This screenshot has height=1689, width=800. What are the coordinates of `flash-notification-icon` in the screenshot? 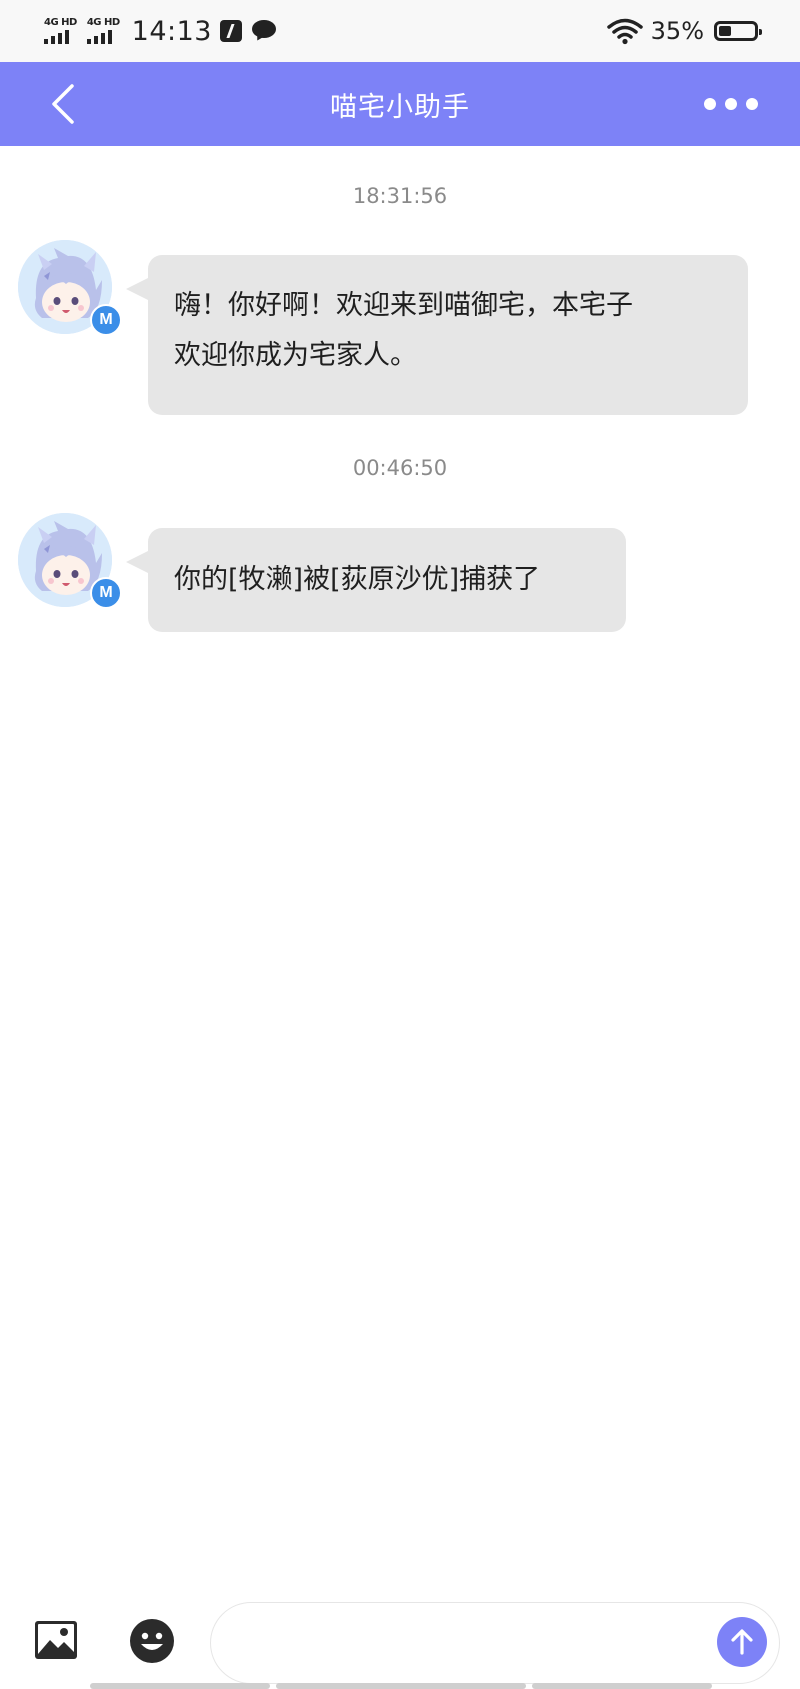 It's located at (230, 31).